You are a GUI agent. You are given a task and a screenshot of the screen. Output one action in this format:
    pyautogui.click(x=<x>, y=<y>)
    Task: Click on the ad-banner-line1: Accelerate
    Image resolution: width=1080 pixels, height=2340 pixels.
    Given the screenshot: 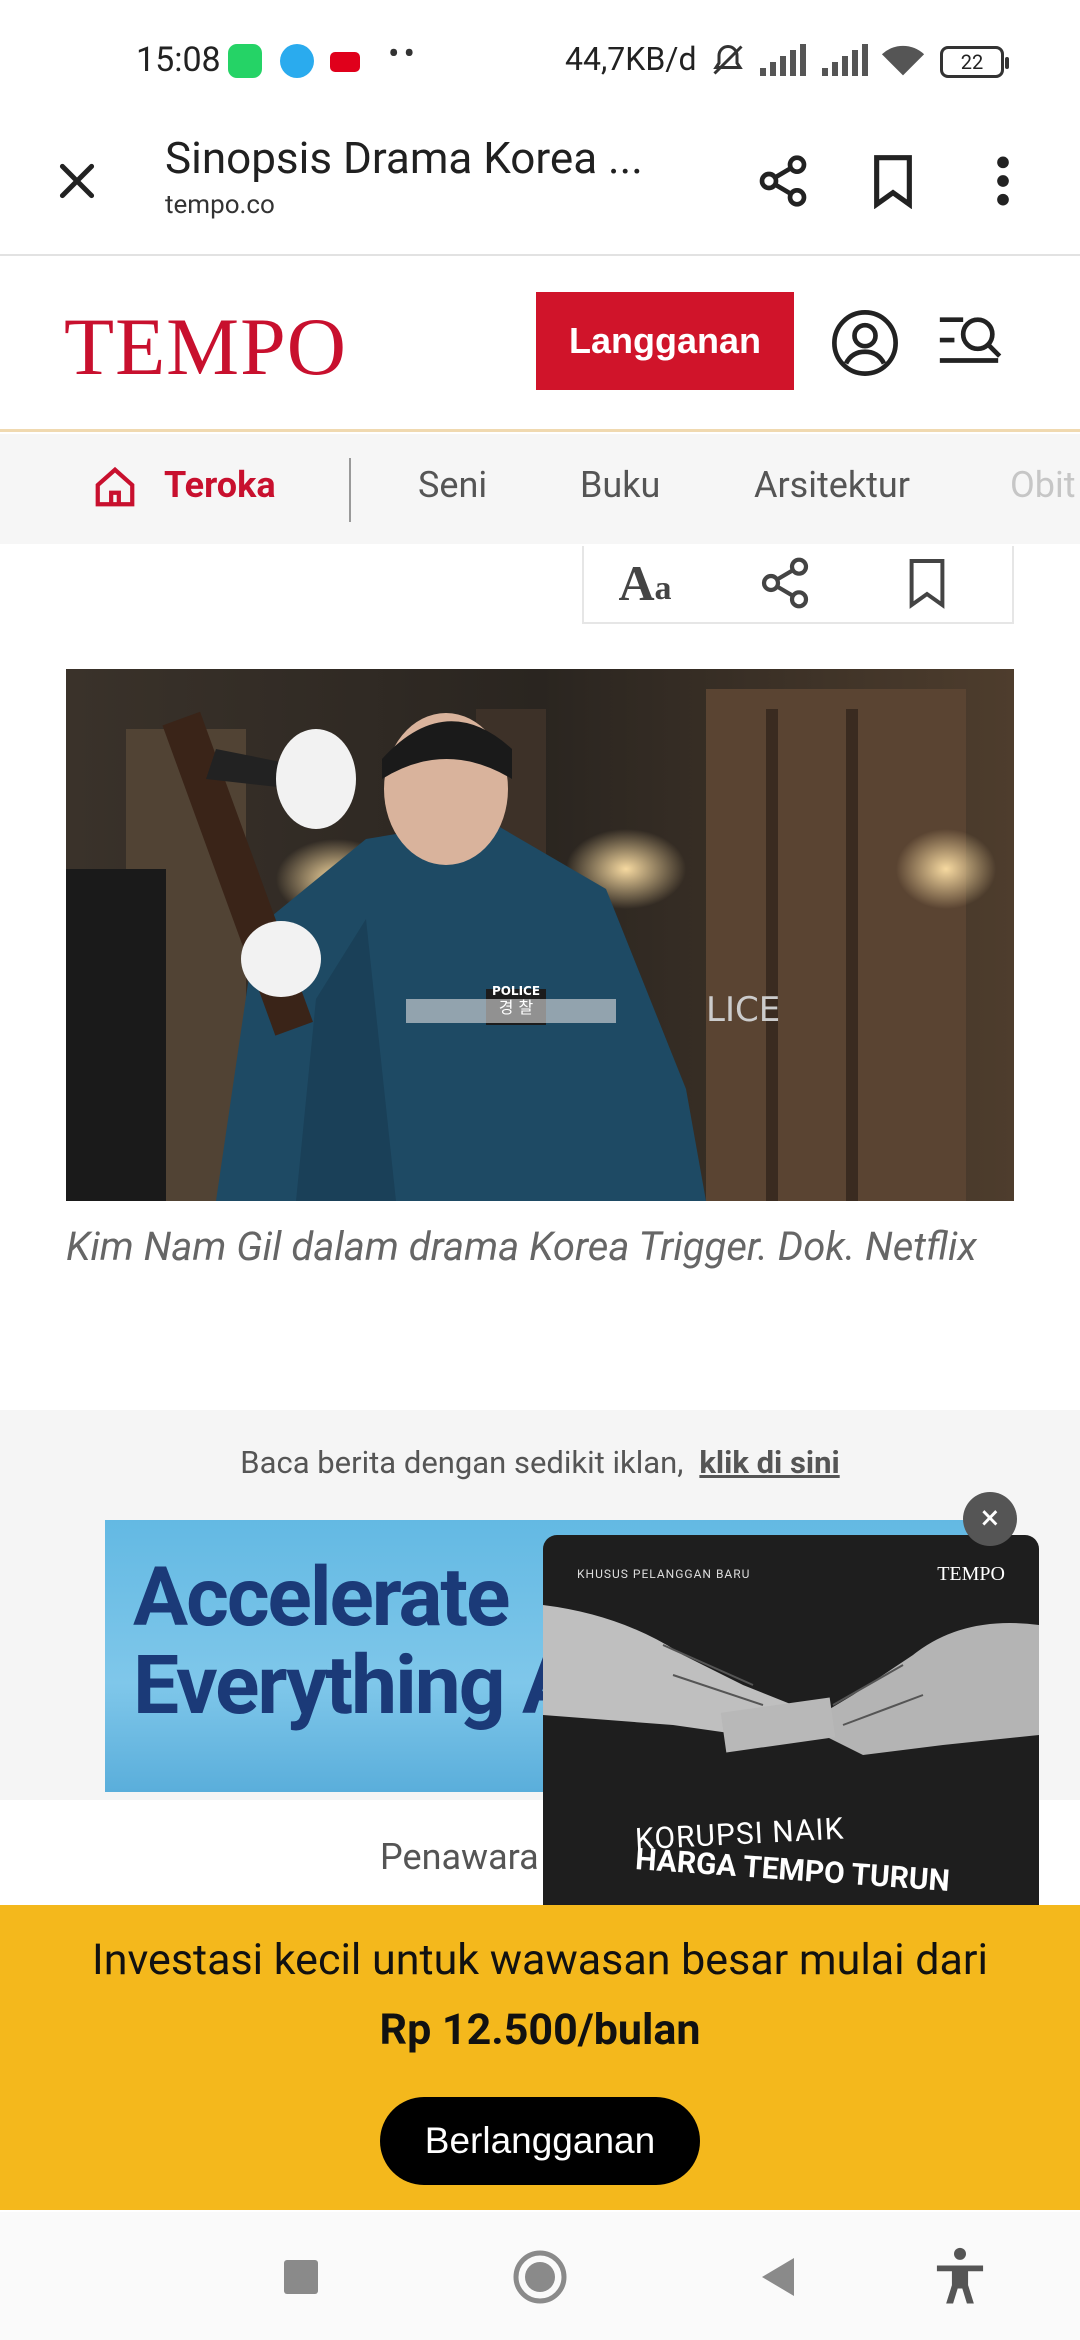 What is the action you would take?
    pyautogui.click(x=321, y=1598)
    